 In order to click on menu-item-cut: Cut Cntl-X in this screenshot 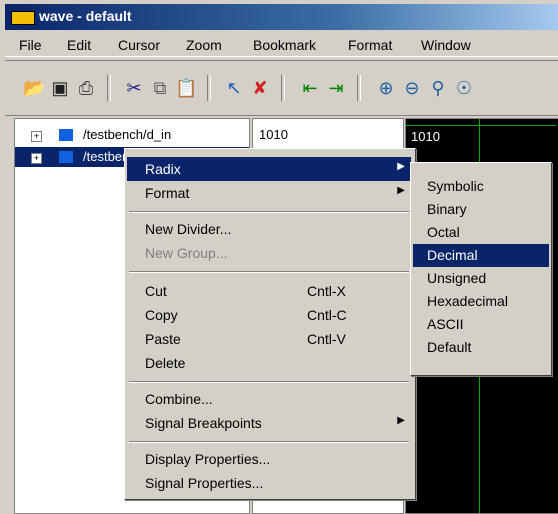, I will do `click(269, 291)`.